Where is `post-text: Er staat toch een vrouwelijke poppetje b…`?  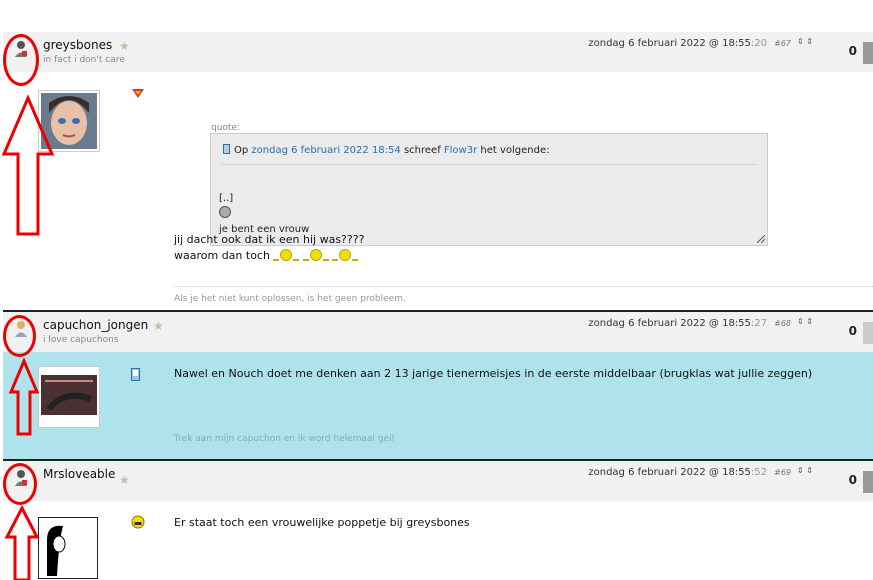
post-text: Er staat toch een vrouwelijke poppetje b… is located at coordinates (322, 523).